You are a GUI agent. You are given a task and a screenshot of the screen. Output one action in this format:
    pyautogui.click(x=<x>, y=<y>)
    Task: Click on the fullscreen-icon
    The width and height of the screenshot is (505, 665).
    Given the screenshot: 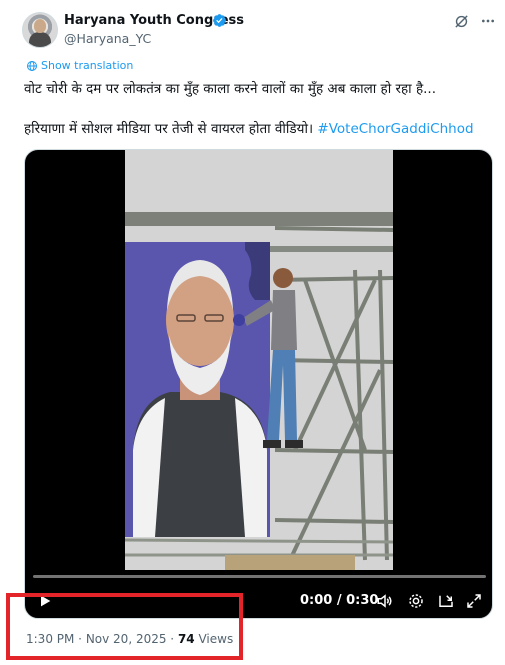 What is the action you would take?
    pyautogui.click(x=474, y=601)
    